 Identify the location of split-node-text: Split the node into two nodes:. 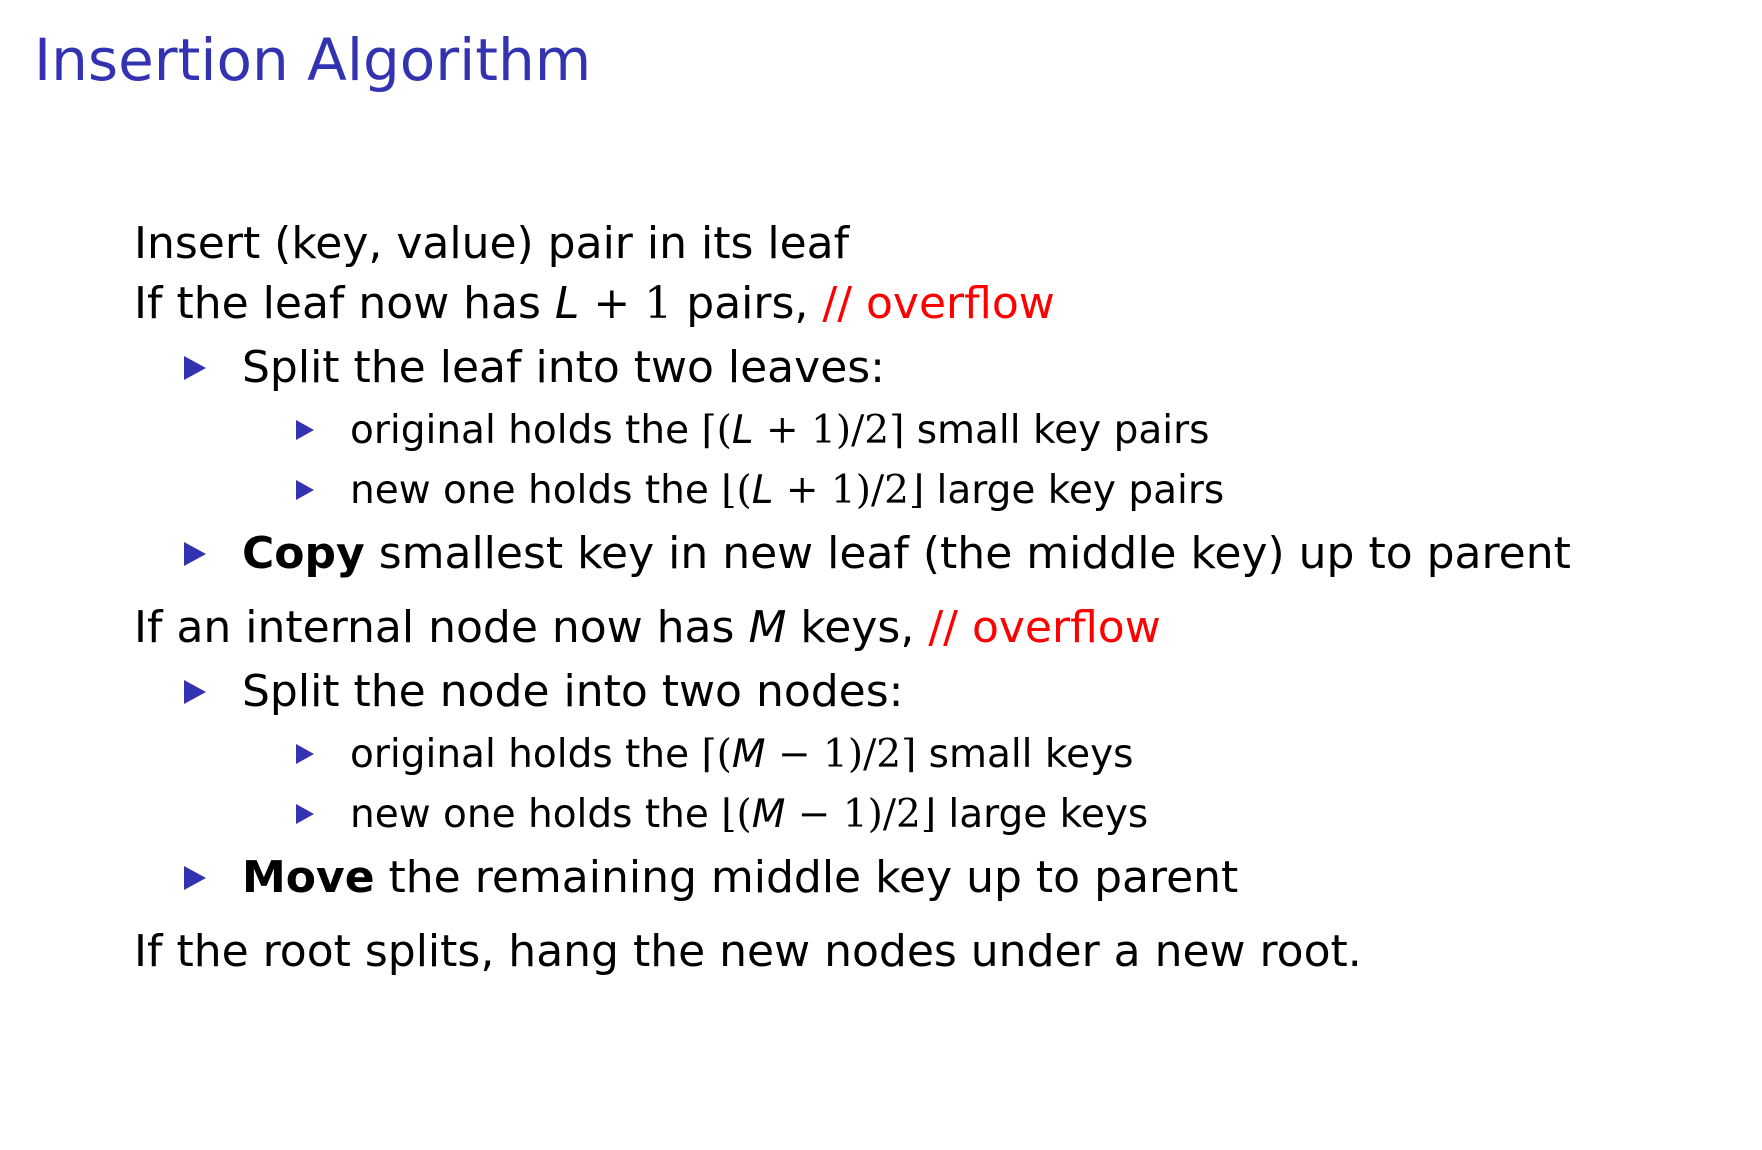
(573, 691).